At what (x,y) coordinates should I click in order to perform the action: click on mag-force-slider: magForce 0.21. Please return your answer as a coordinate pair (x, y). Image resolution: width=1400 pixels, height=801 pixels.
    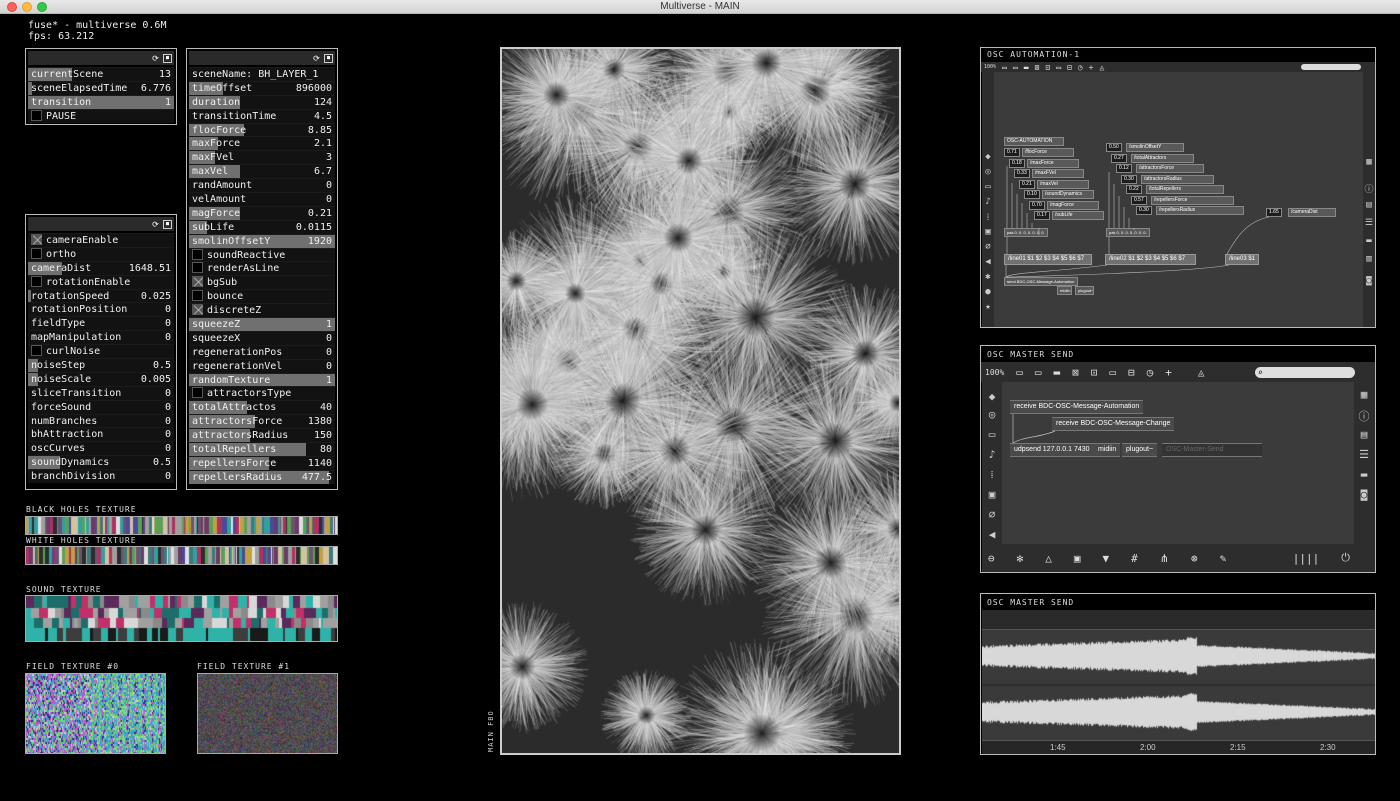
    Looking at the image, I should click on (262, 212).